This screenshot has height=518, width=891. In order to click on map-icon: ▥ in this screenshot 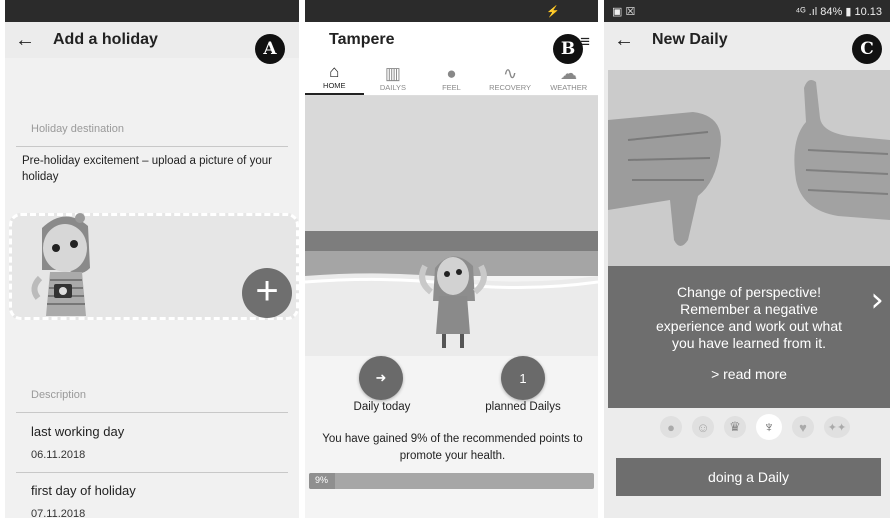, I will do `click(392, 73)`.